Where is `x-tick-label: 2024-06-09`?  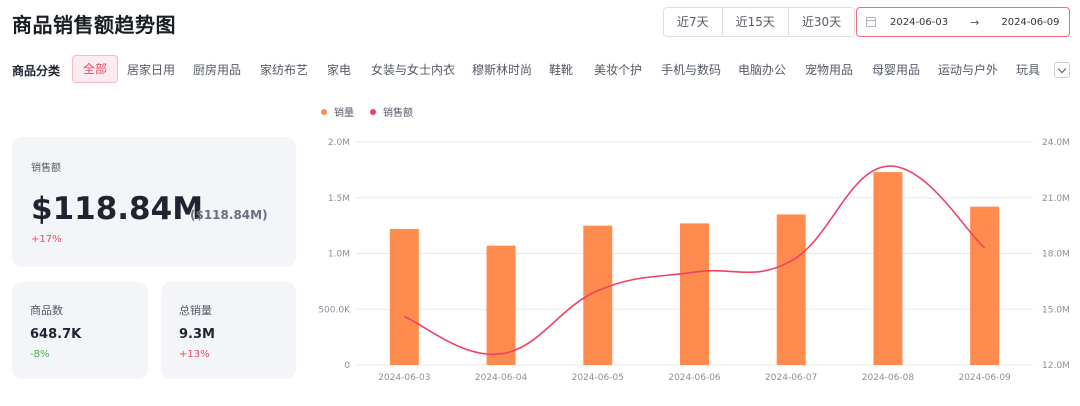 x-tick-label: 2024-06-09 is located at coordinates (984, 378).